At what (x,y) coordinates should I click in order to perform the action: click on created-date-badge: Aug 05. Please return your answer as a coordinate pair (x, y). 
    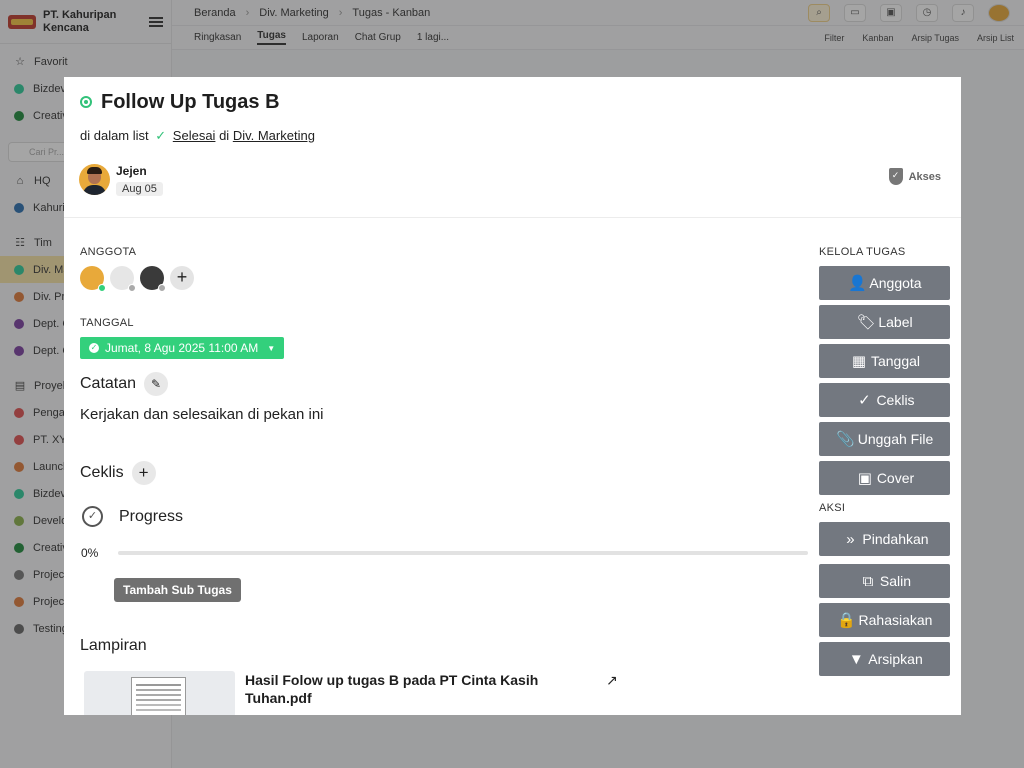
    Looking at the image, I should click on (139, 189).